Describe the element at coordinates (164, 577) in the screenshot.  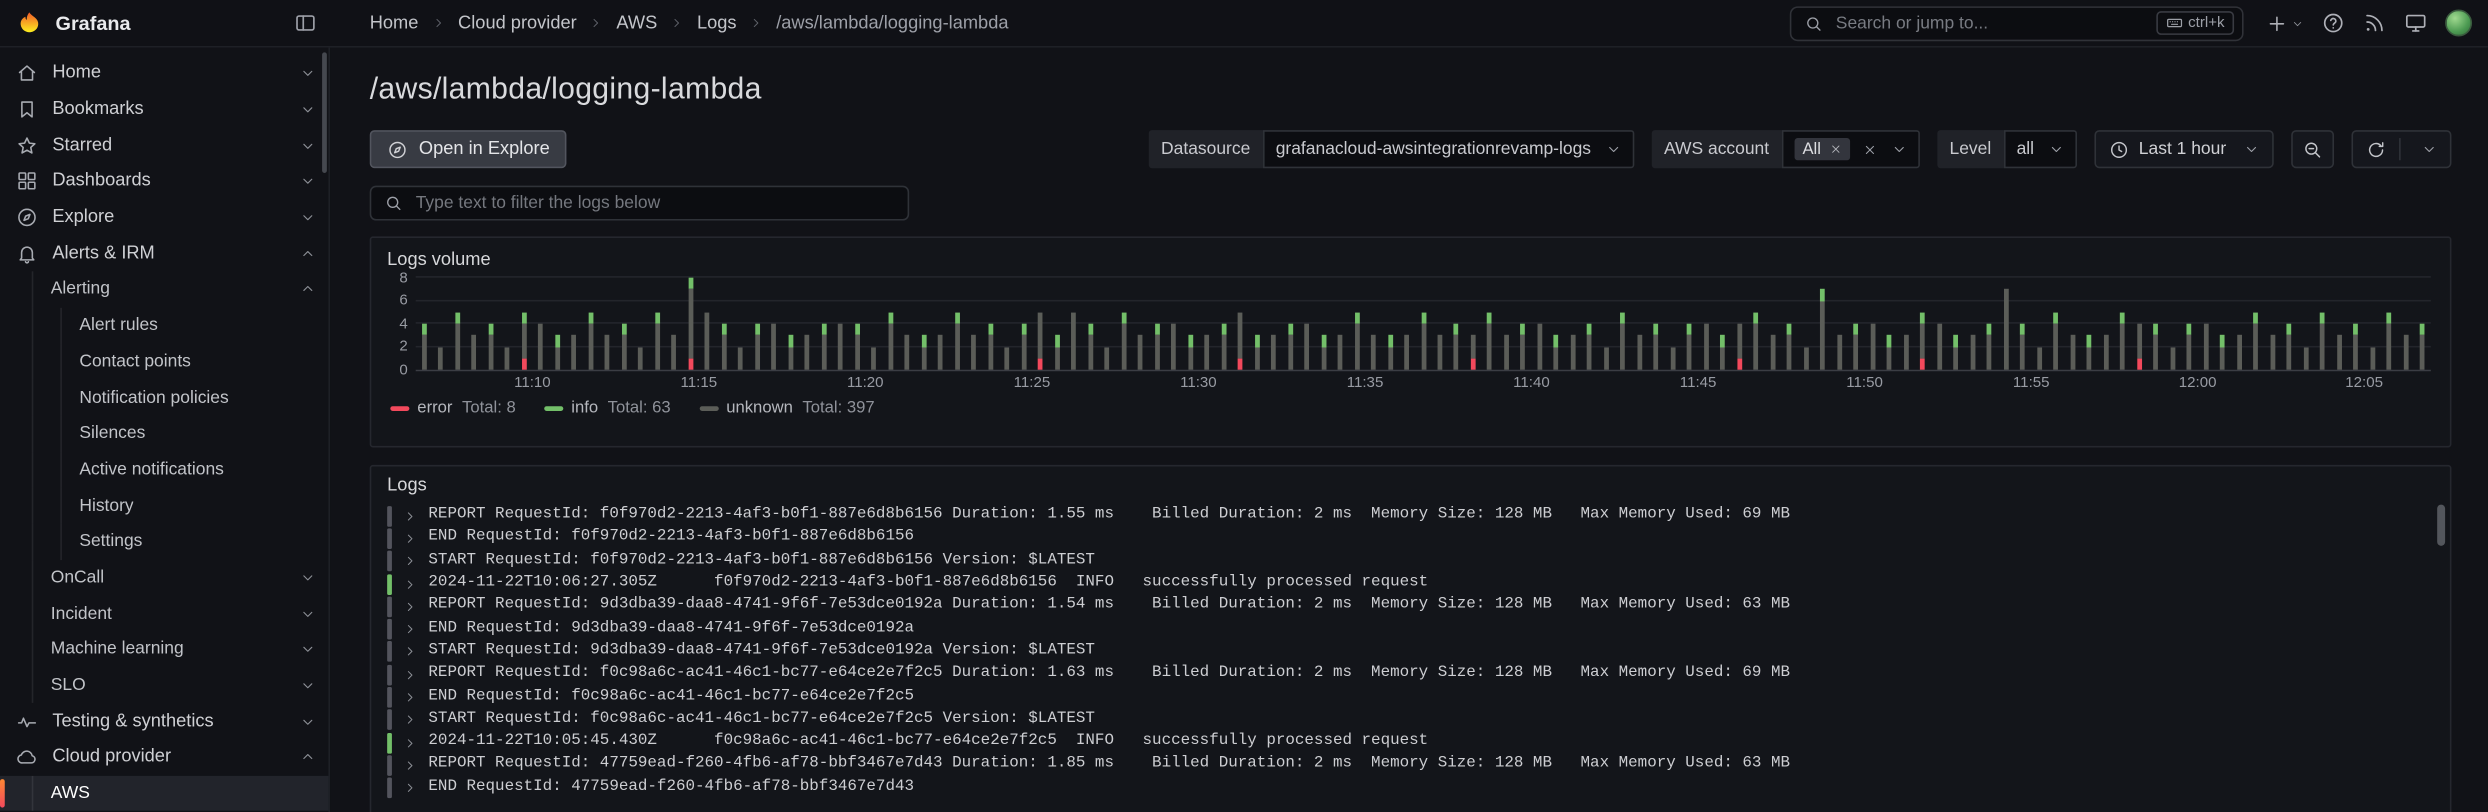
I see `sidebar-item-oncall: OnCall` at that location.